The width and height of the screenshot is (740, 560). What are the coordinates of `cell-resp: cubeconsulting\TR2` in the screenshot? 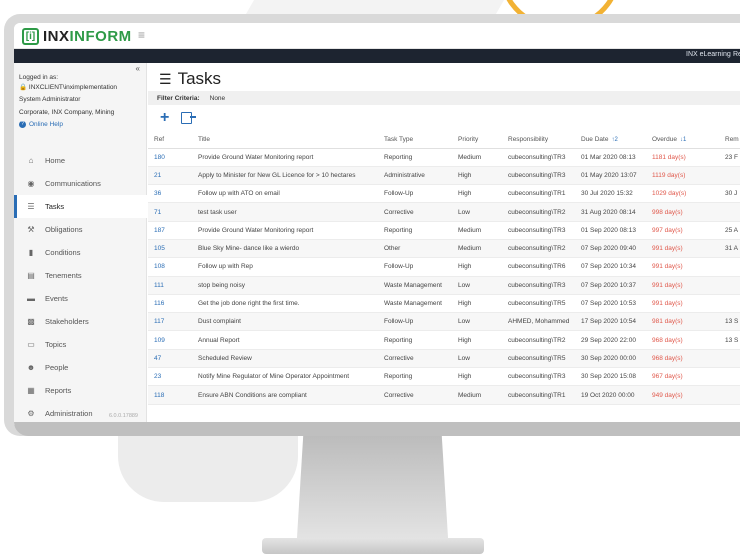 It's located at (538, 212).